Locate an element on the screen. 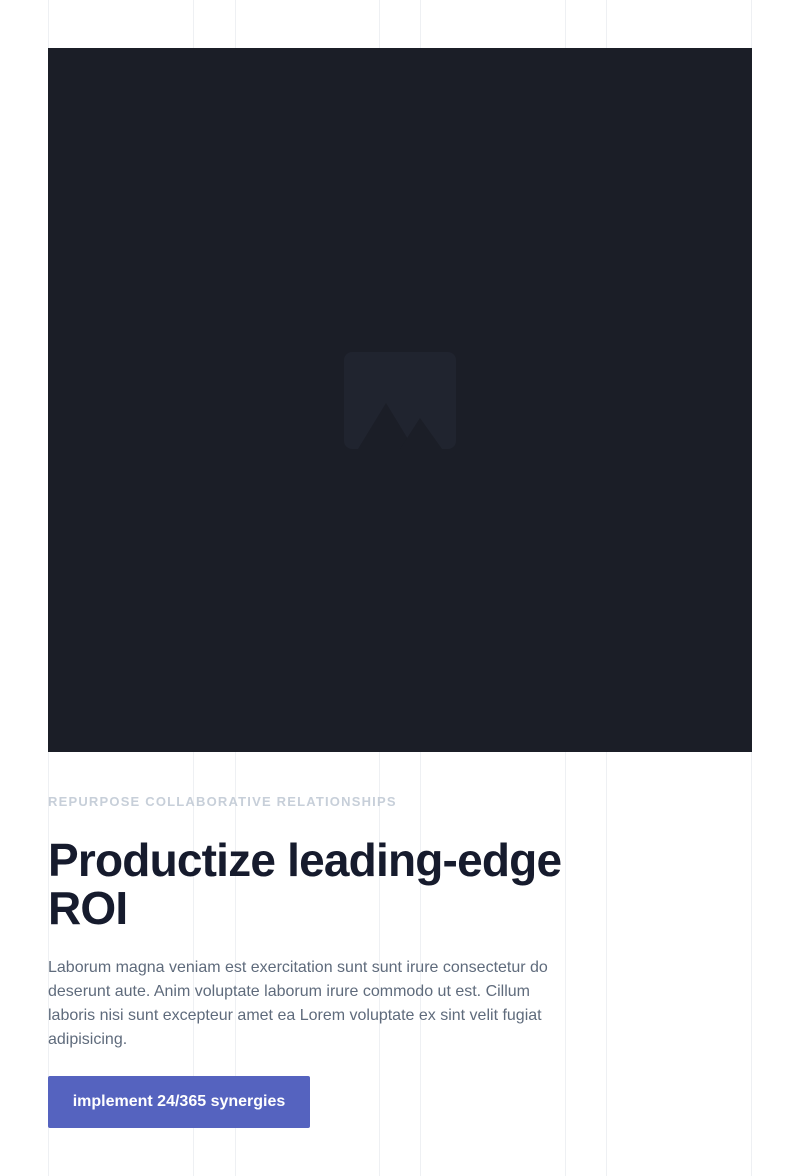 Image resolution: width=800 pixels, height=1176 pixels. image-placeholder-icon is located at coordinates (400, 400).